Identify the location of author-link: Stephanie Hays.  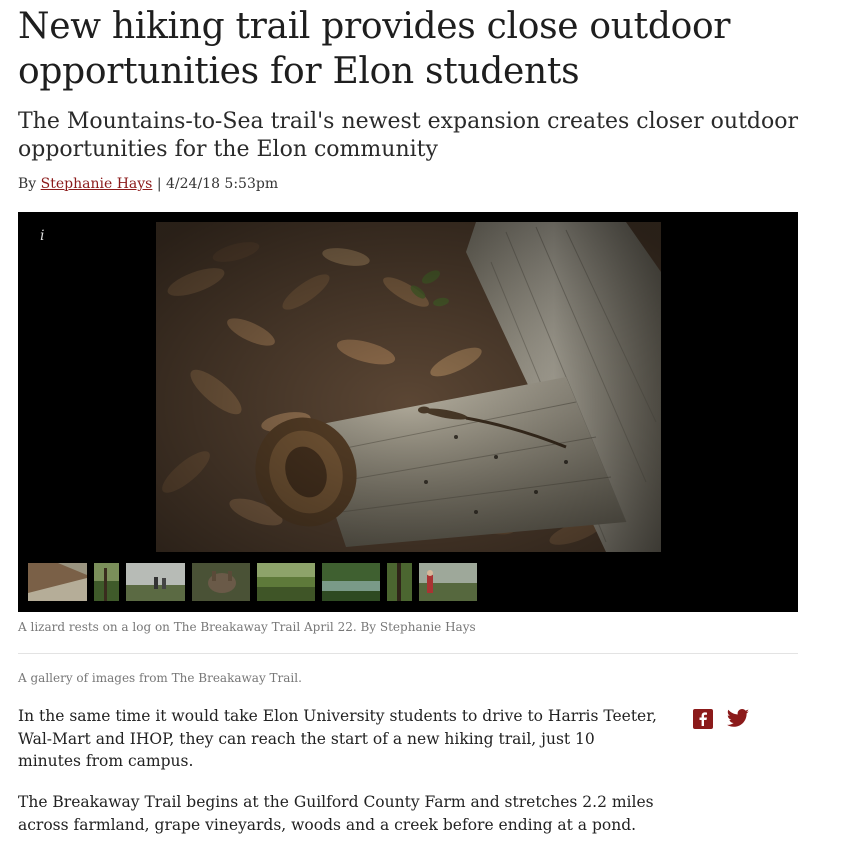
(97, 184).